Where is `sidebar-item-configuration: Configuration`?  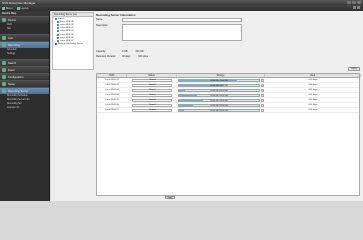
sidebar-item-configuration: Configuration is located at coordinates (24, 76).